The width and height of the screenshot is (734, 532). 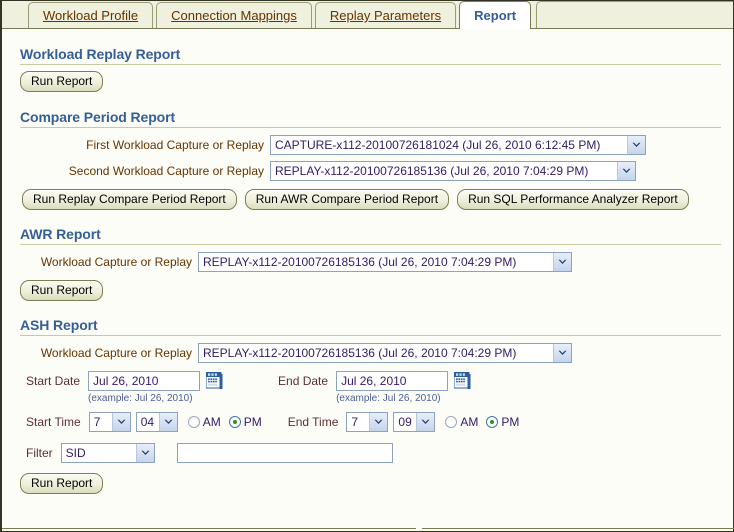 I want to click on ash-capture-label: Workload Capture or Replay, so click(x=116, y=353).